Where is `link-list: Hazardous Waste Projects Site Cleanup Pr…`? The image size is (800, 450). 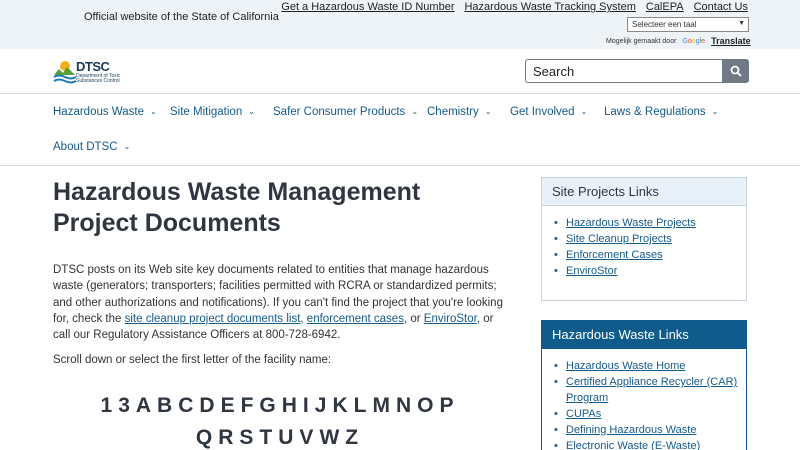 link-list: Hazardous Waste Projects Site Cleanup Pr… is located at coordinates (644, 242).